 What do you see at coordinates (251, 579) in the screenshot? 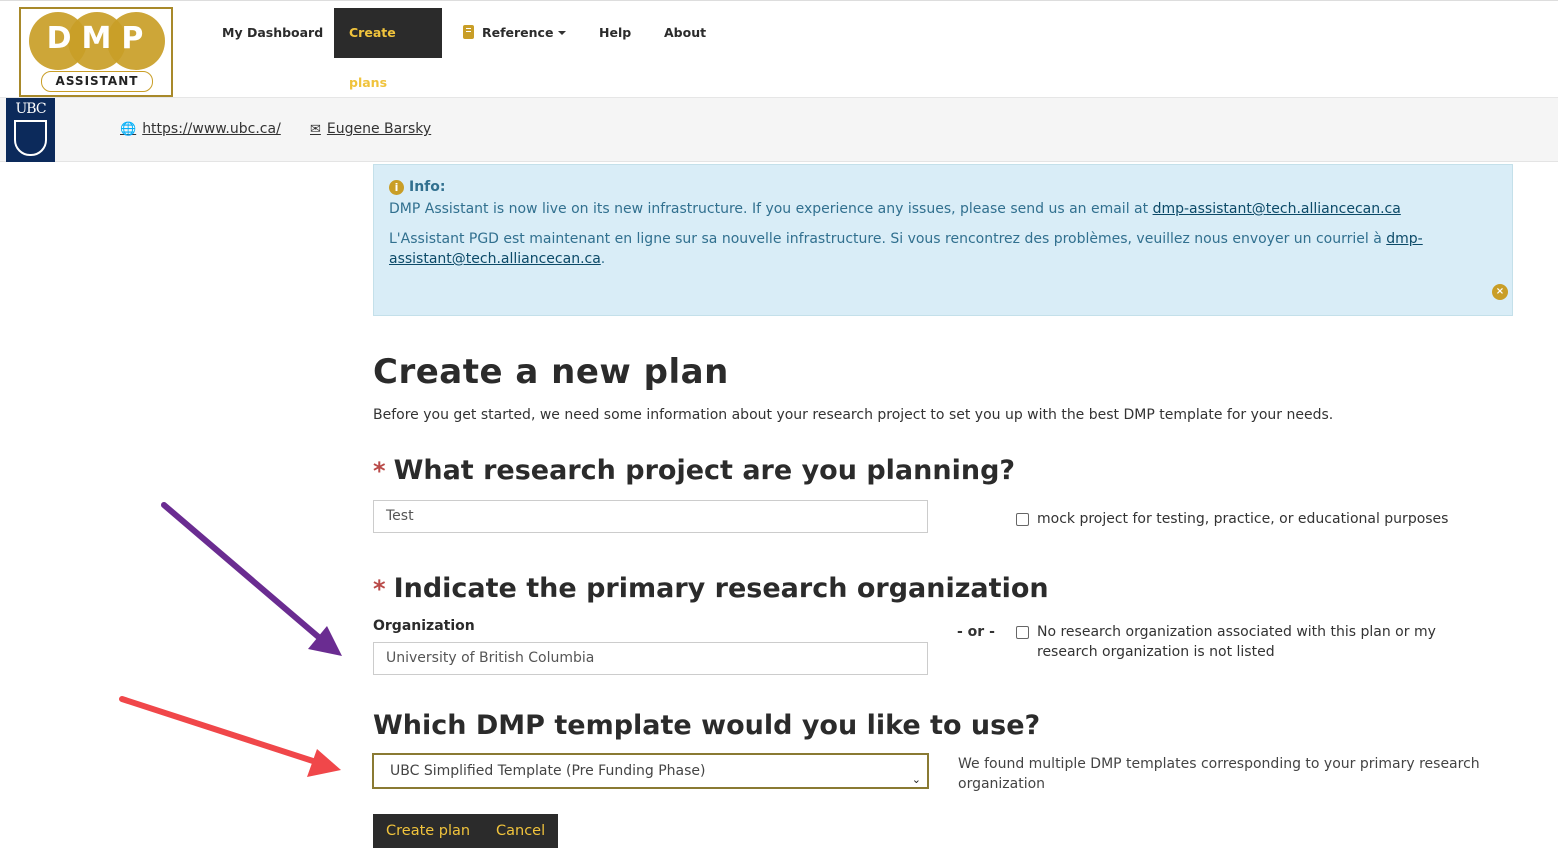
I see `purple-arrow-icon` at bounding box center [251, 579].